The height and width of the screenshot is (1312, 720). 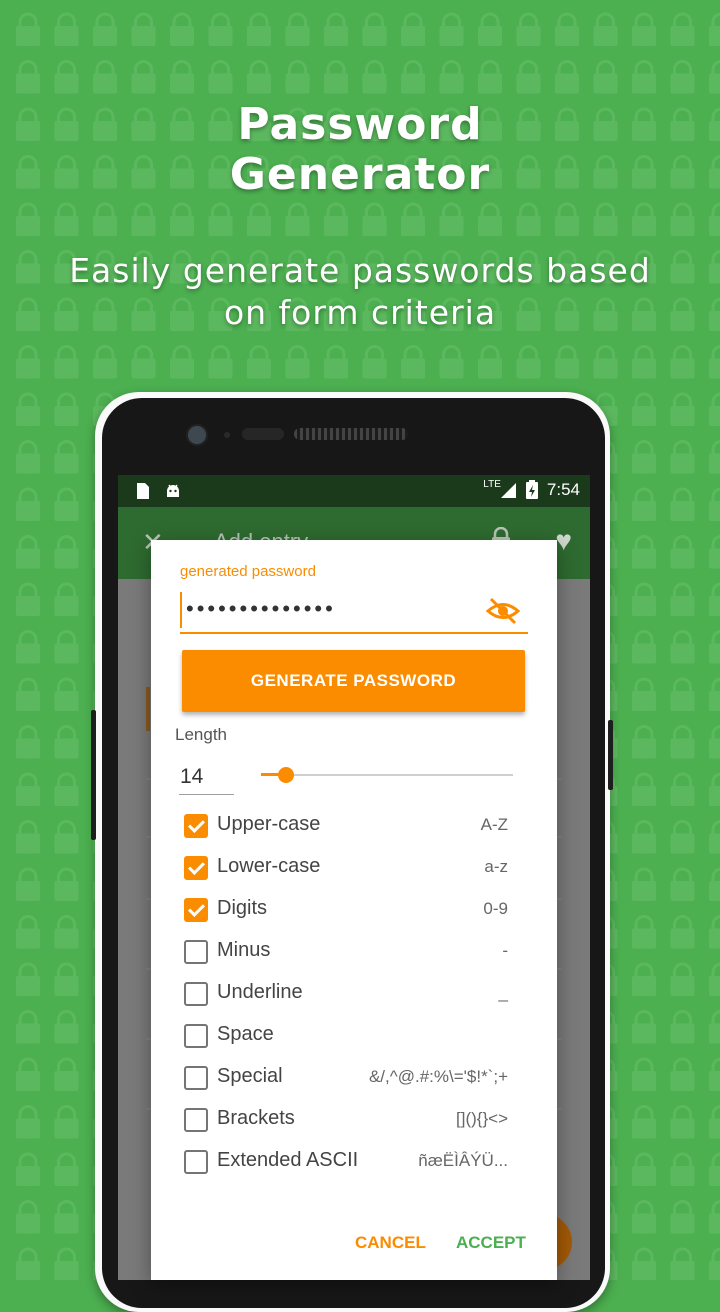 What do you see at coordinates (354, 613) in the screenshot?
I see `password-field: ••••••••••••••` at bounding box center [354, 613].